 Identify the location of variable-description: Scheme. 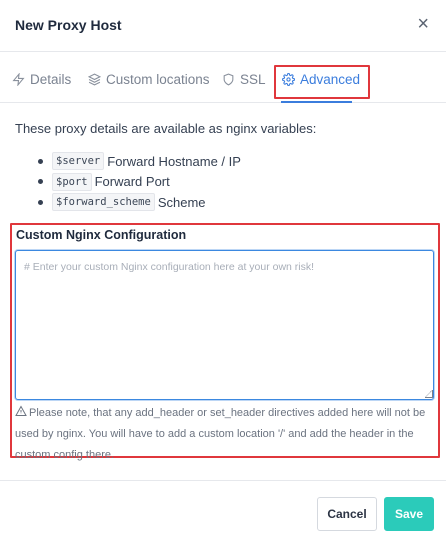
(181, 202).